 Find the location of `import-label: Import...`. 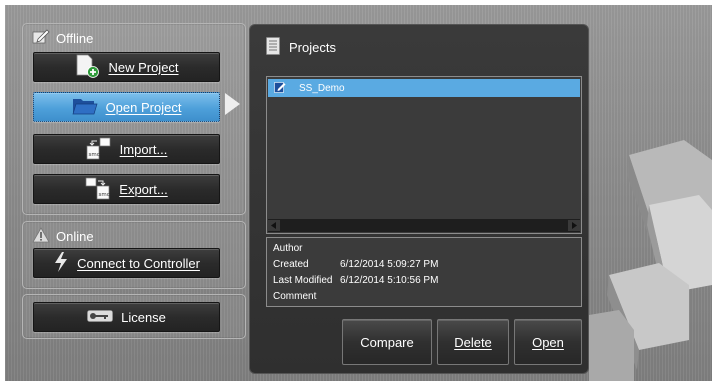

import-label: Import... is located at coordinates (143, 149).